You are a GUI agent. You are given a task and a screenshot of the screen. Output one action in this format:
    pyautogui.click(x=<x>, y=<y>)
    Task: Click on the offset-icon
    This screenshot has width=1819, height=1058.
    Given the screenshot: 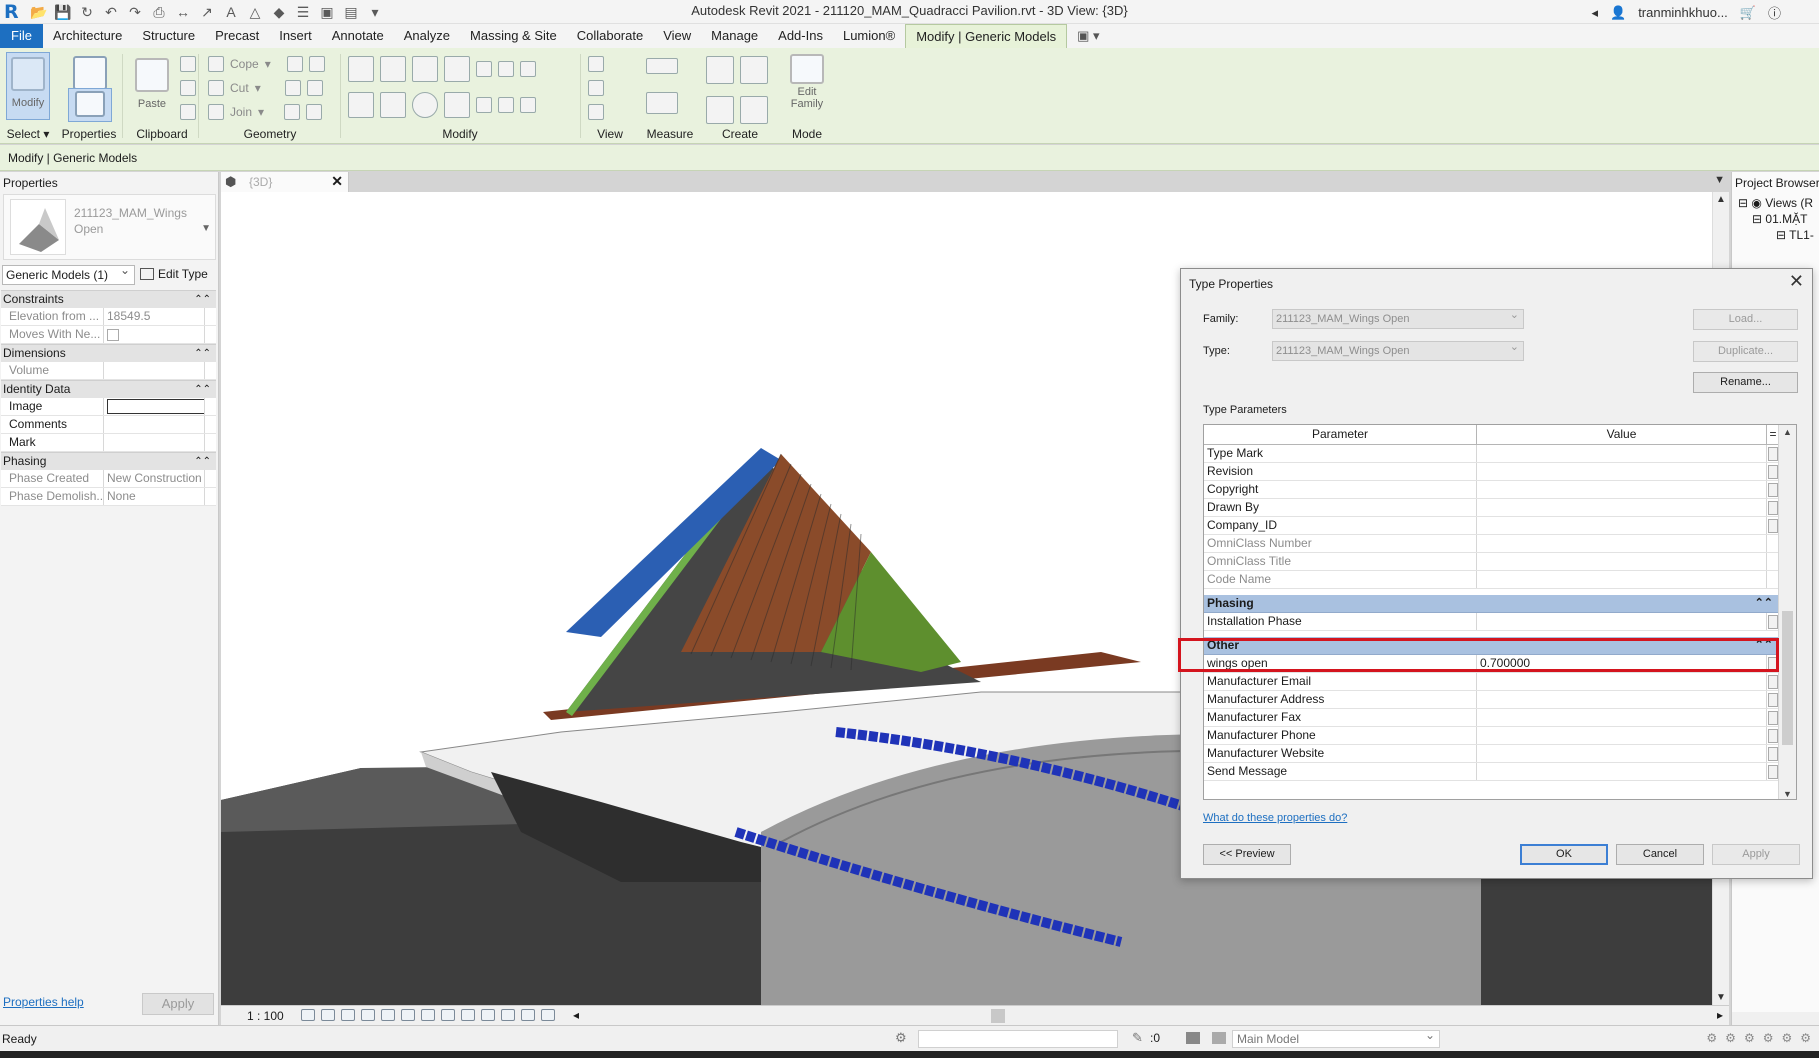 What is the action you would take?
    pyautogui.click(x=393, y=69)
    